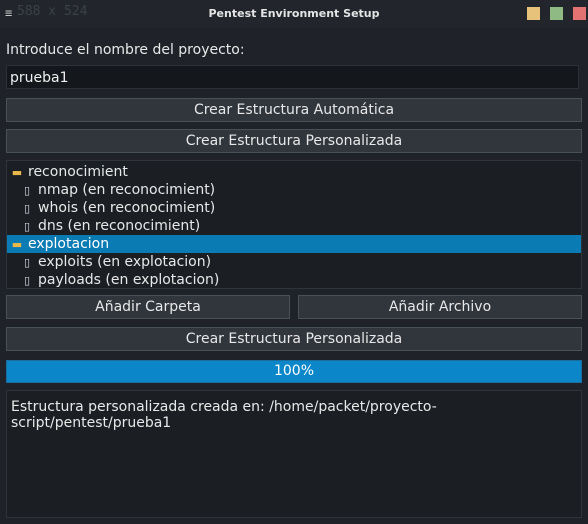  Describe the element at coordinates (294, 110) in the screenshot. I see `auto-structure-button: Crear Estructura Automática` at that location.